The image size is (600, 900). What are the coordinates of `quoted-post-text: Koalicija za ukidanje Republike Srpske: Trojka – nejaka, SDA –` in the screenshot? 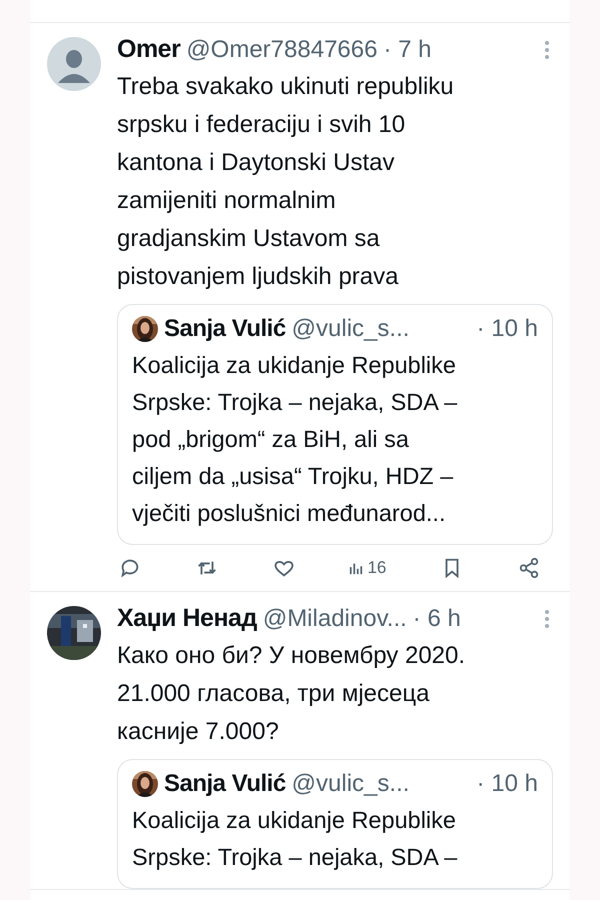 It's located at (295, 839).